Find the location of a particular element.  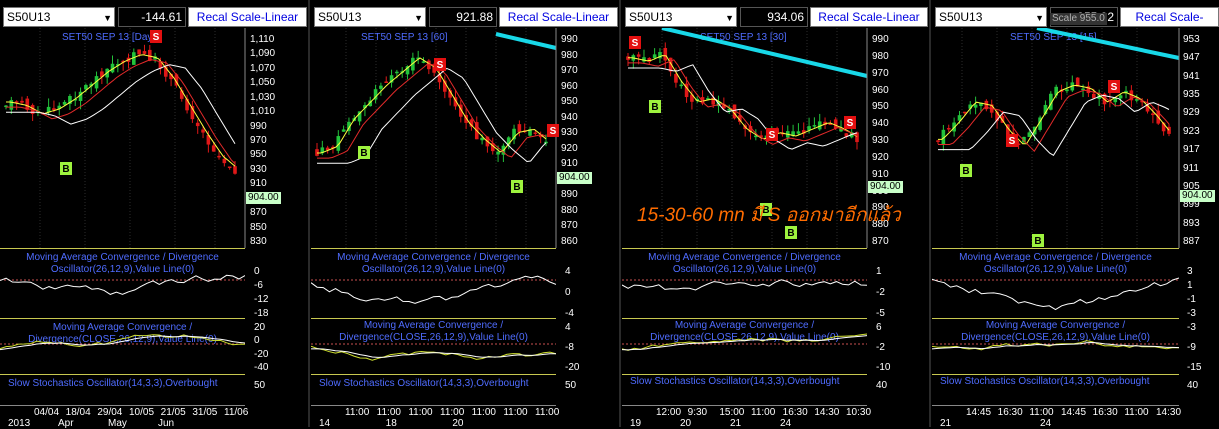

x-date-label: 21 is located at coordinates (946, 423).